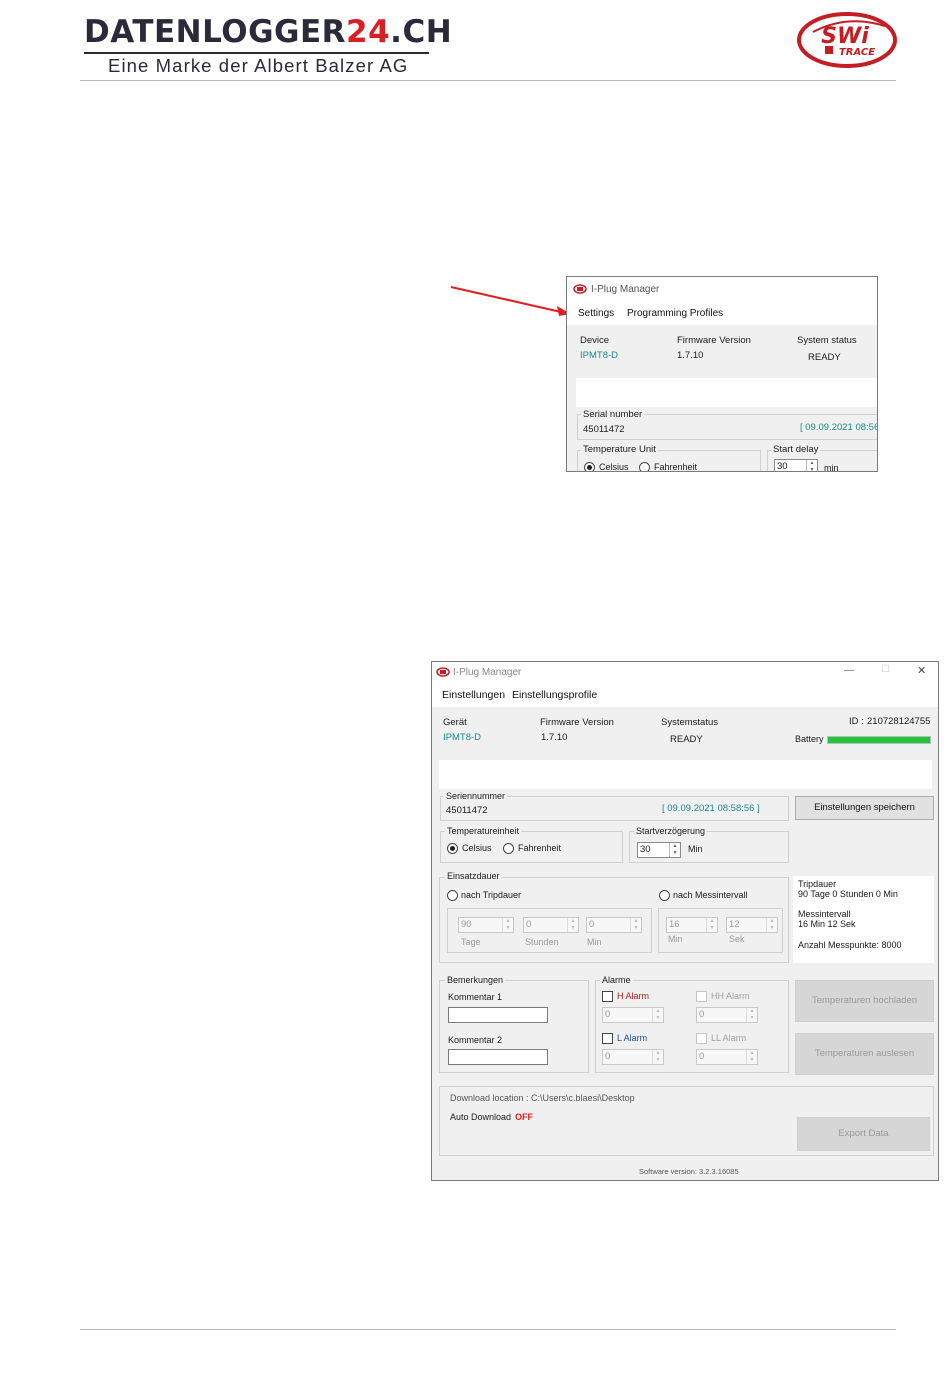 The width and height of the screenshot is (950, 1378). Describe the element at coordinates (675, 939) in the screenshot. I see `interval-minutes-caption: Min` at that location.